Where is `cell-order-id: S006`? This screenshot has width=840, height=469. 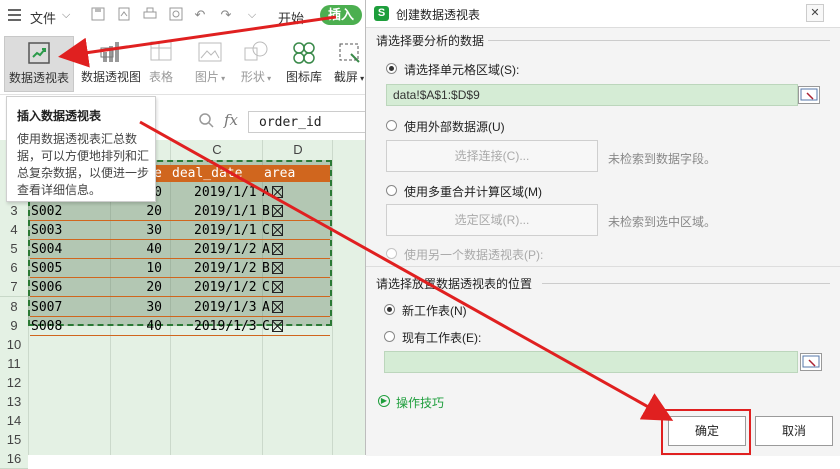 cell-order-id: S006 is located at coordinates (46, 287).